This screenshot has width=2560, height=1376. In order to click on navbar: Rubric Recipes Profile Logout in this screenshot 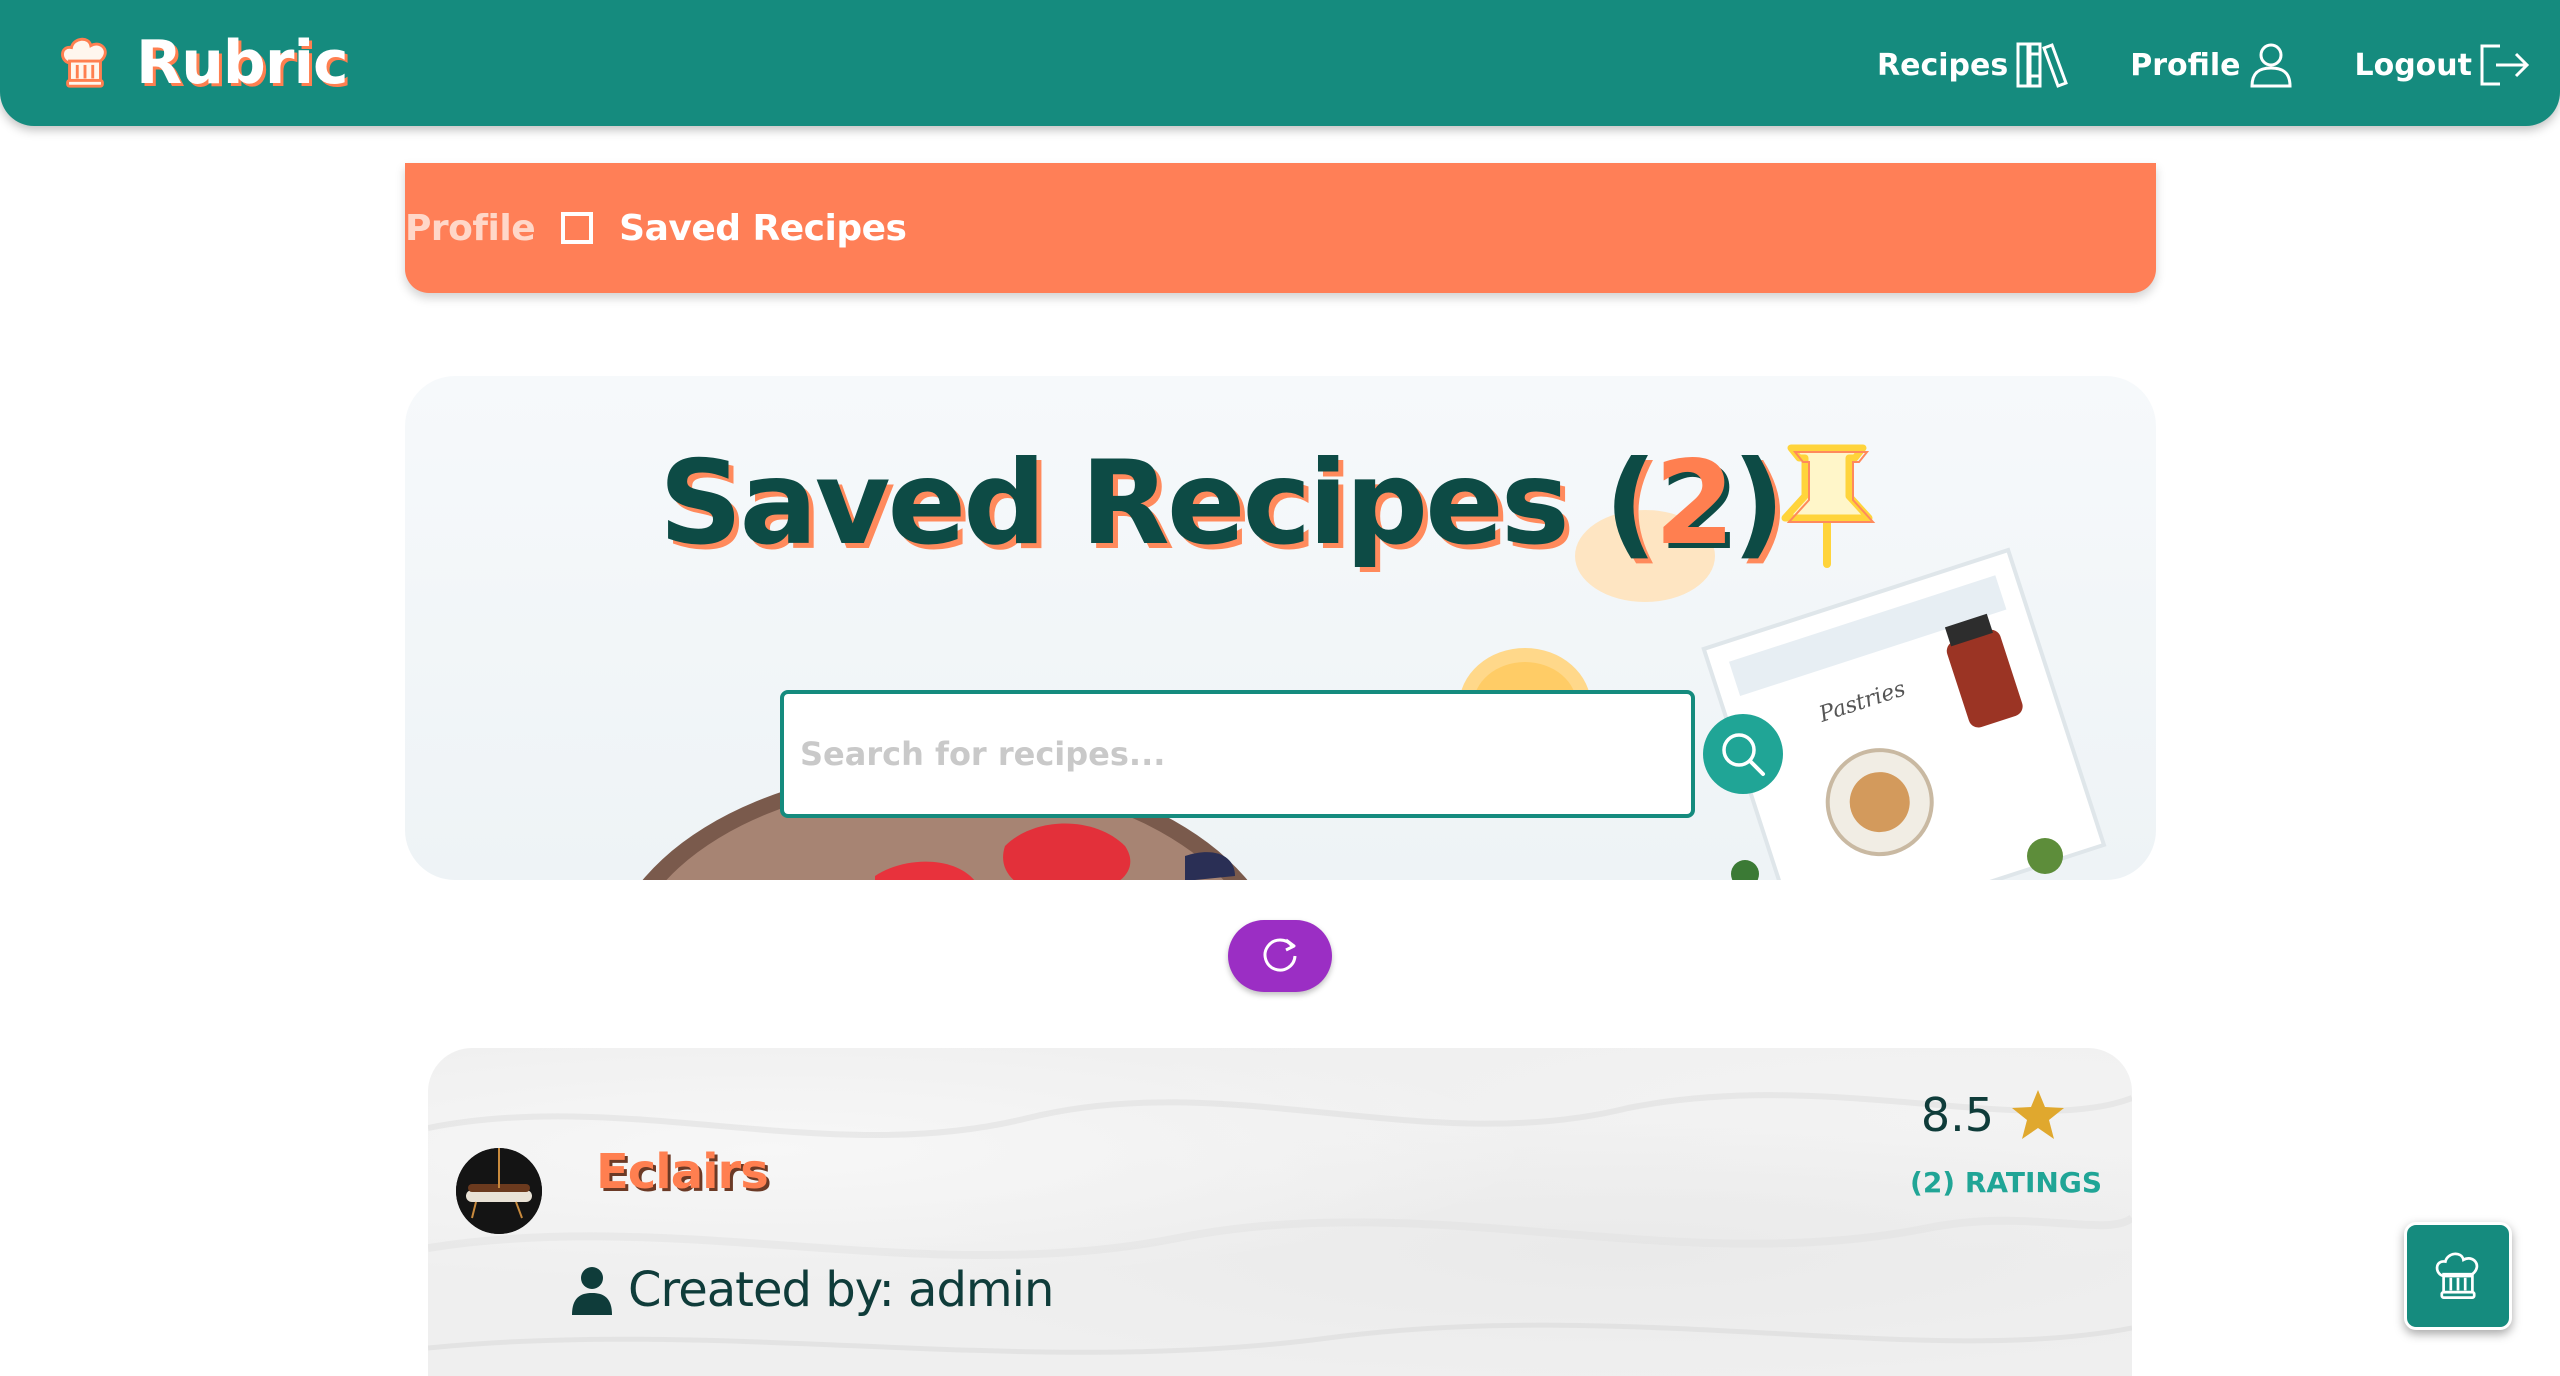, I will do `click(1280, 63)`.